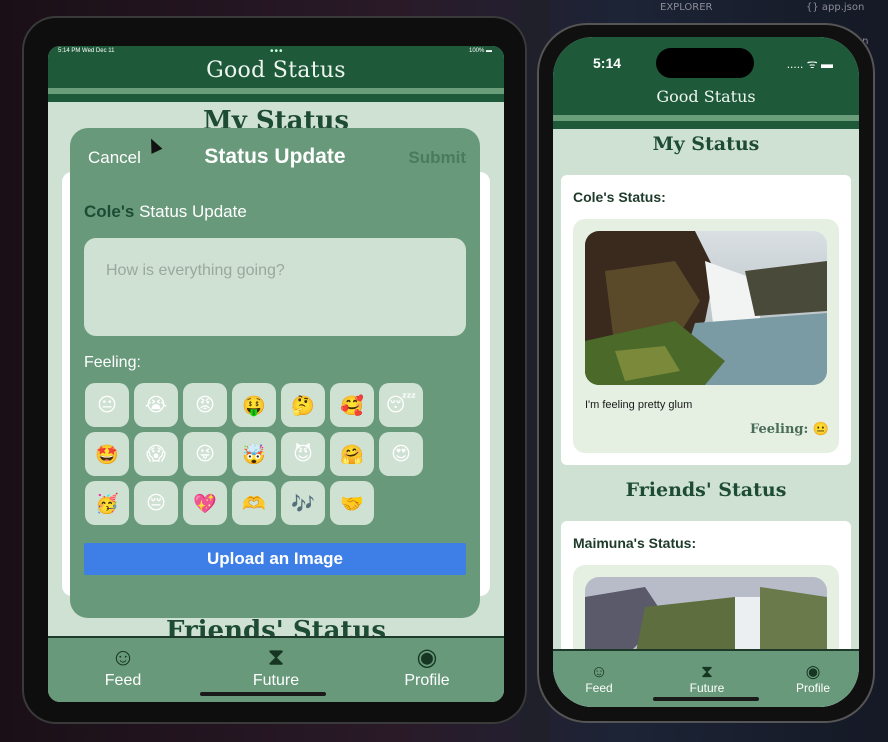  I want to click on emoji-option: 🥰, so click(352, 405).